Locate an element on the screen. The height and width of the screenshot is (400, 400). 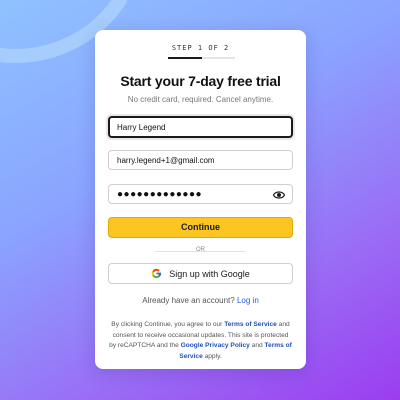
google-privacy-policy-link: Google Privacy Policy is located at coordinates (215, 345).